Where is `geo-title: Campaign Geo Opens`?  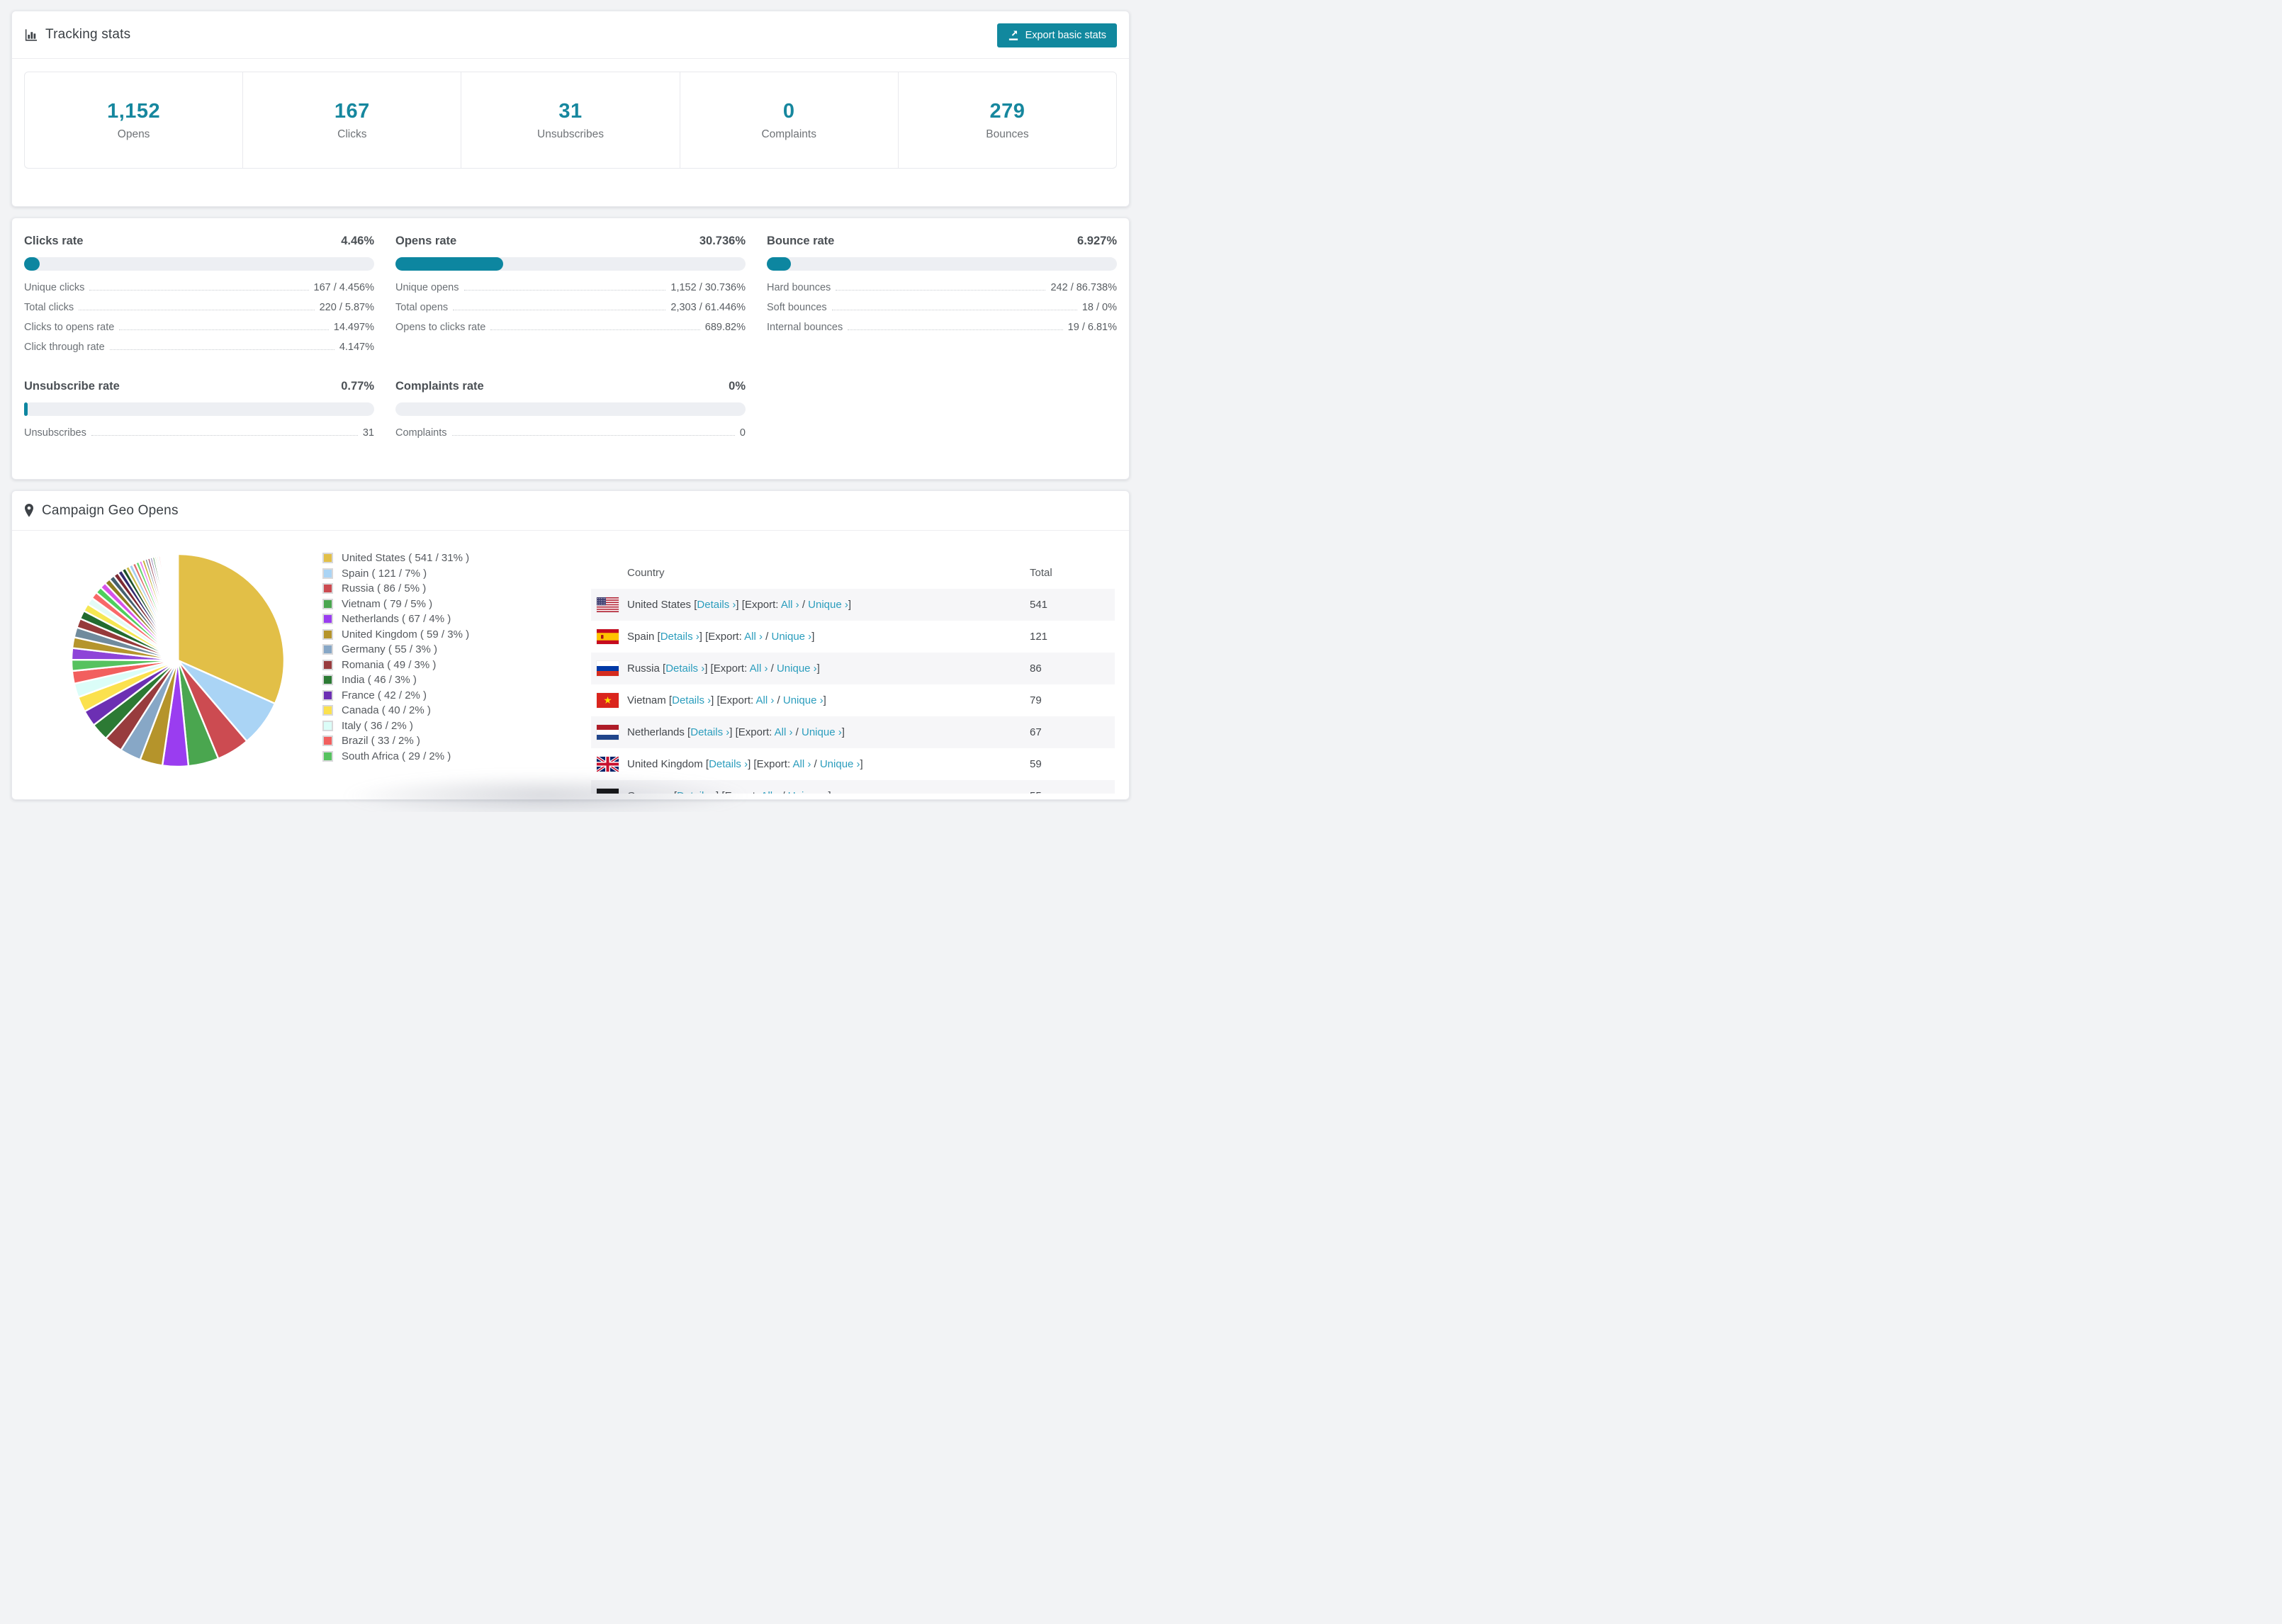 geo-title: Campaign Geo Opens is located at coordinates (110, 510).